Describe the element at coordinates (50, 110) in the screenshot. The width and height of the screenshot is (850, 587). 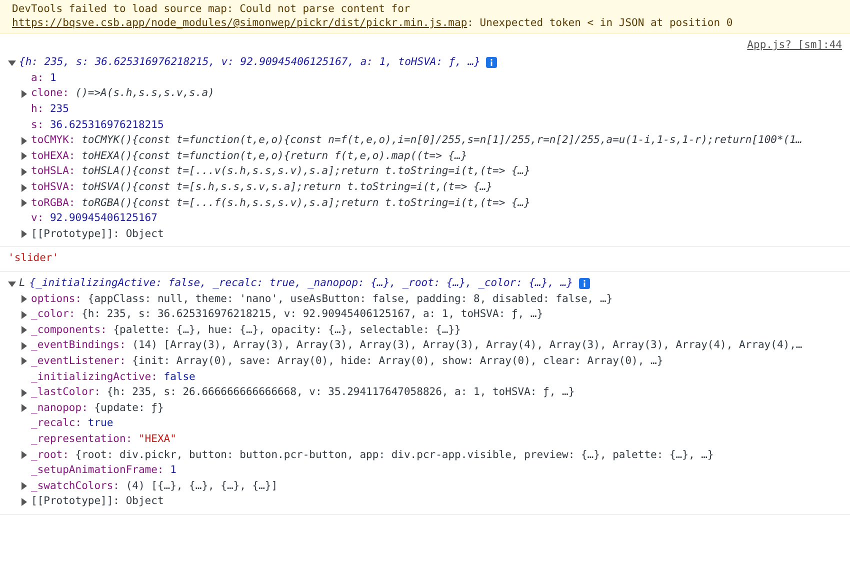
I see `property-entry: h: 235` at that location.